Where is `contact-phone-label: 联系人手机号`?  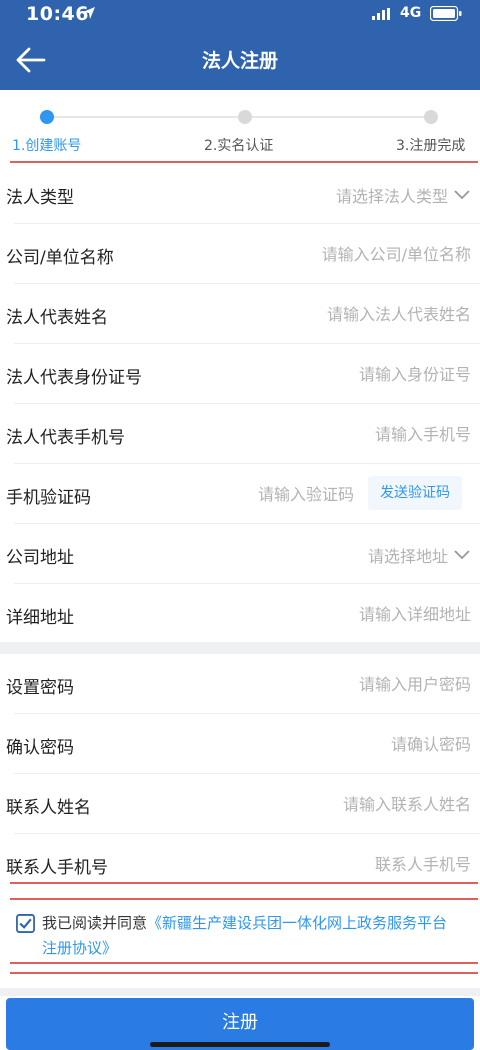
contact-phone-label: 联系人手机号 is located at coordinates (57, 868).